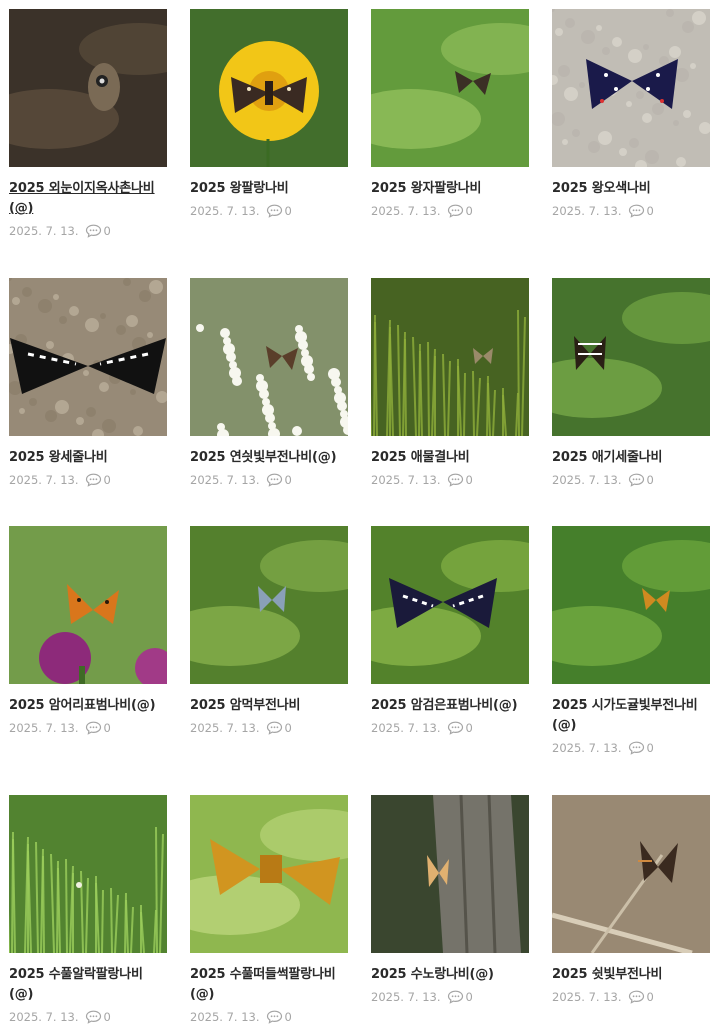 The image size is (720, 1025). What do you see at coordinates (88, 199) in the screenshot?
I see `post-title: 2025 외눈이지옥사촌나비(@)` at bounding box center [88, 199].